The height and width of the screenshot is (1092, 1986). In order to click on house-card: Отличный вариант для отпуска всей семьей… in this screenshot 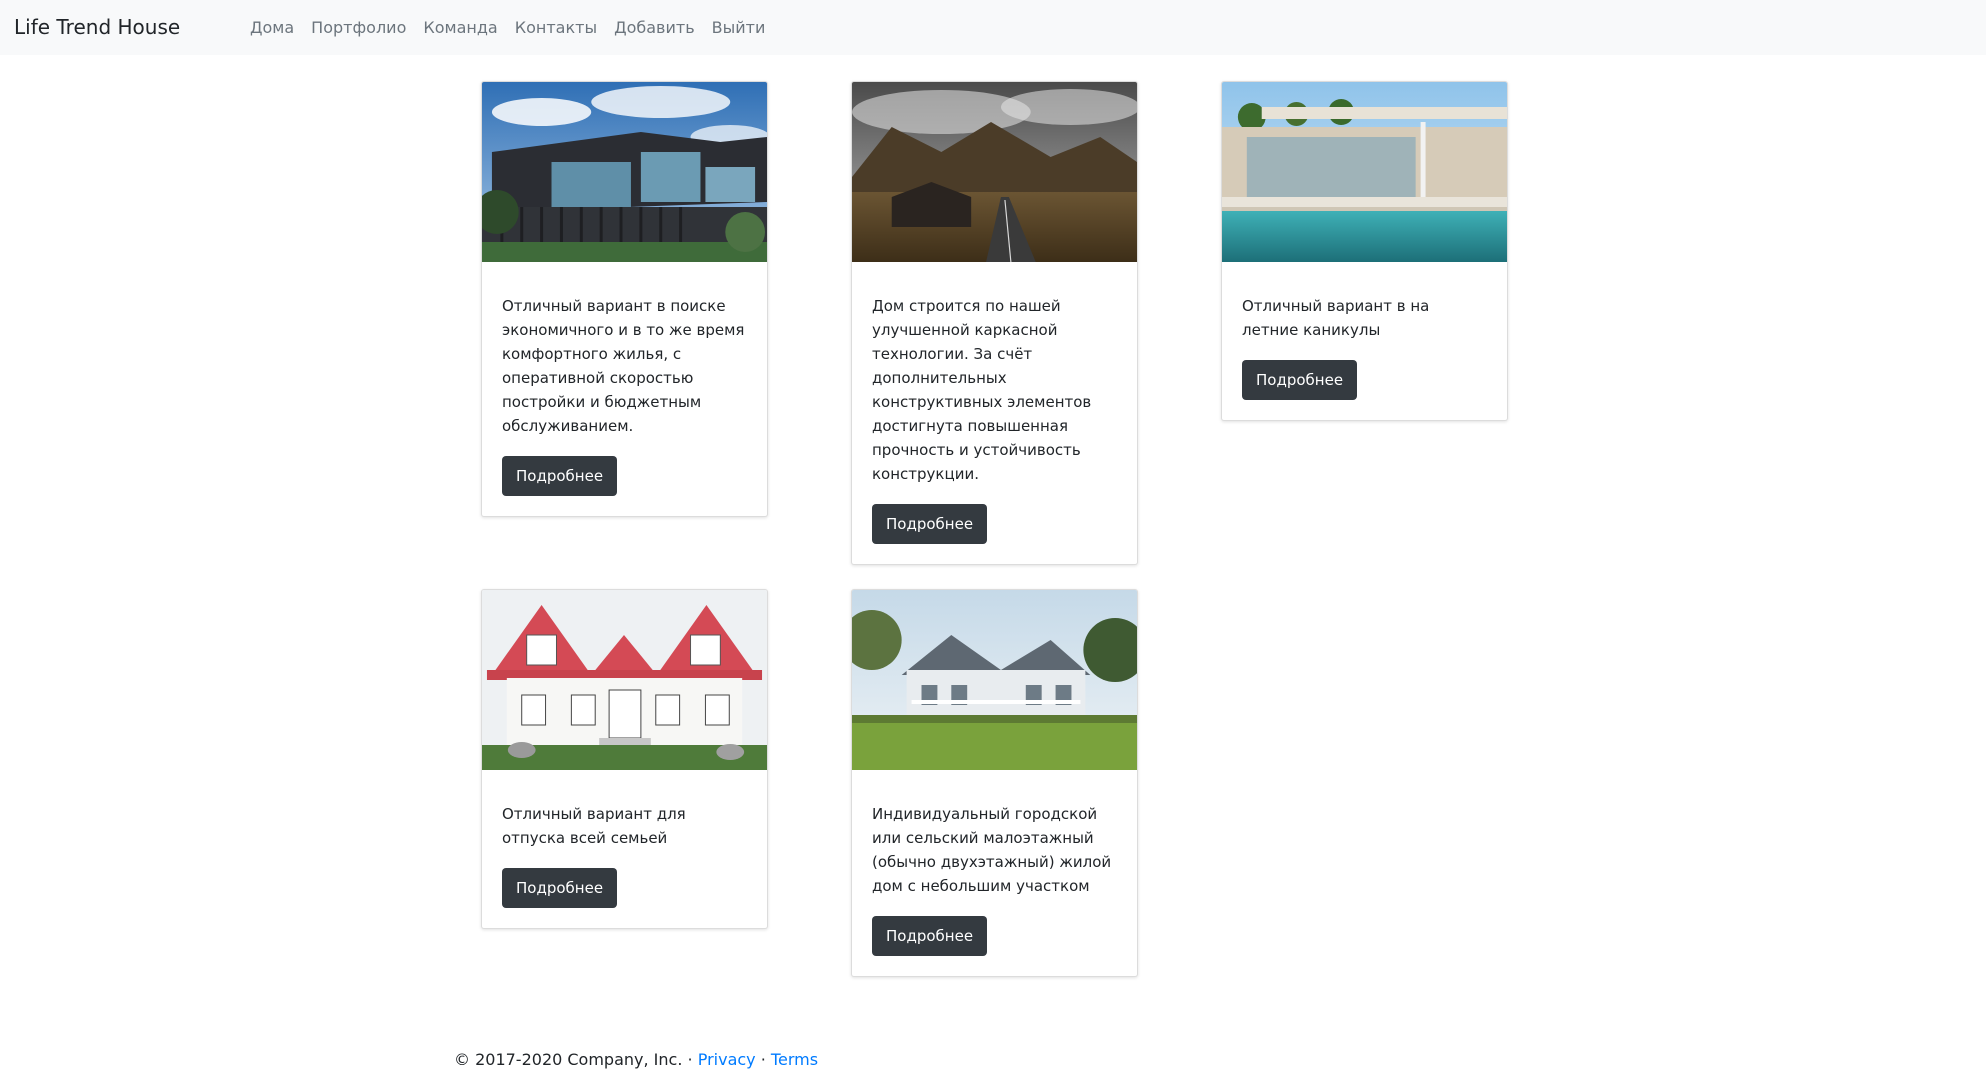, I will do `click(624, 759)`.